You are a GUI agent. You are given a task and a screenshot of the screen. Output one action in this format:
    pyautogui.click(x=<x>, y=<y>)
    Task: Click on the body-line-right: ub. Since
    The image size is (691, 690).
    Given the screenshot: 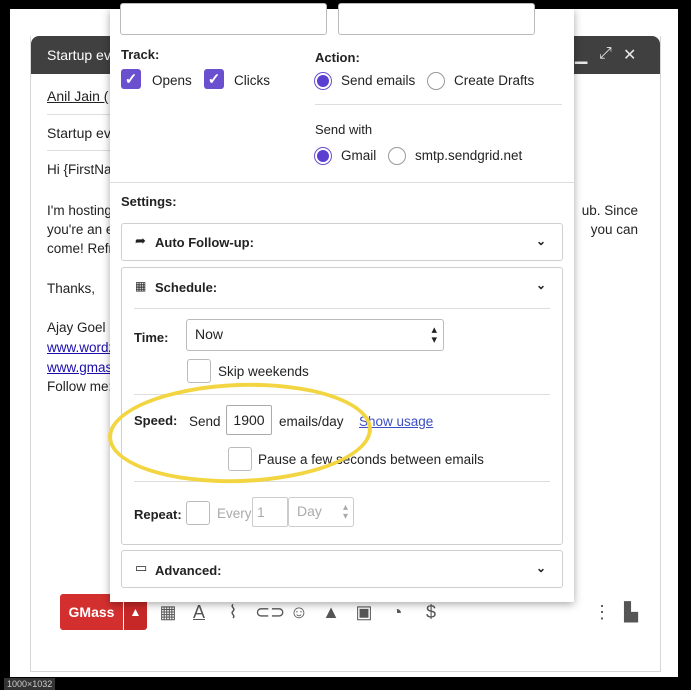 What is the action you would take?
    pyautogui.click(x=609, y=210)
    